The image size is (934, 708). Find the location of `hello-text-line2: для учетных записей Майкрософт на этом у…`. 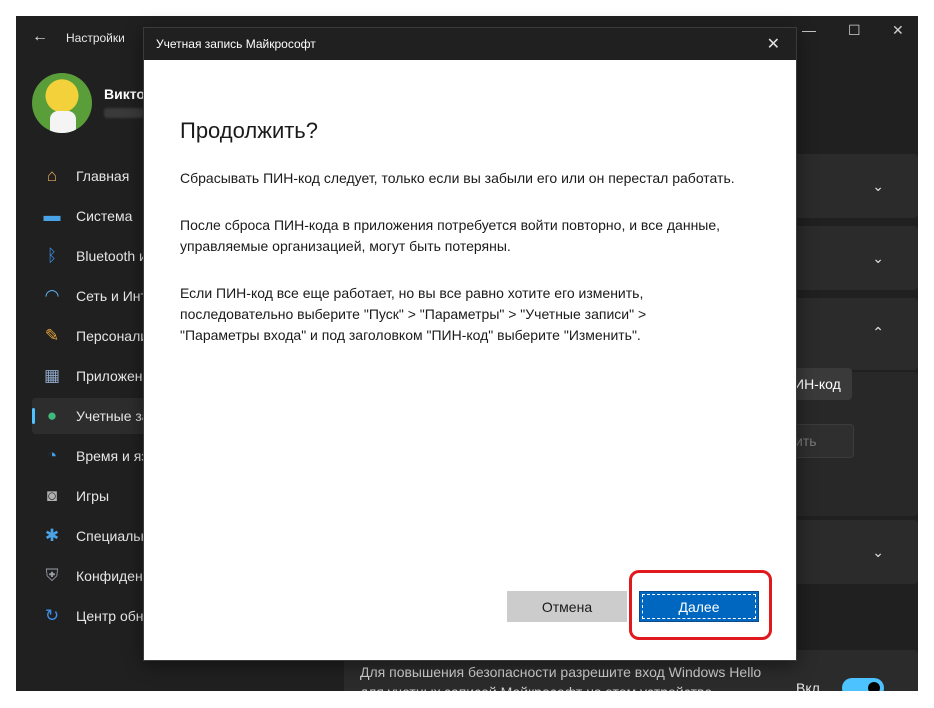

hello-text-line2: для учетных записей Майкрософт на этом у… is located at coordinates (560, 686).